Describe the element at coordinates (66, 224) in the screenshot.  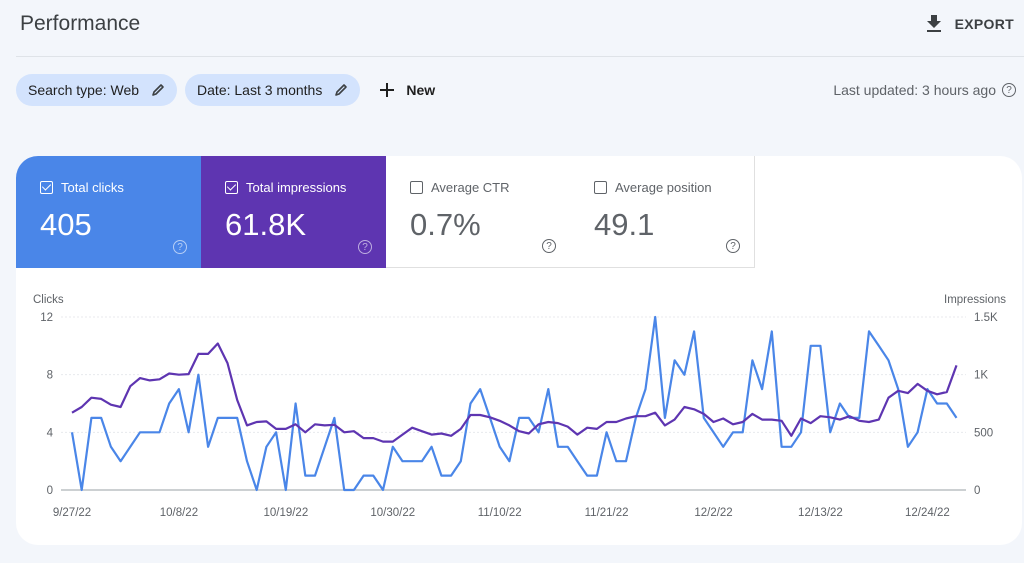
I see `metric-value: 405` at that location.